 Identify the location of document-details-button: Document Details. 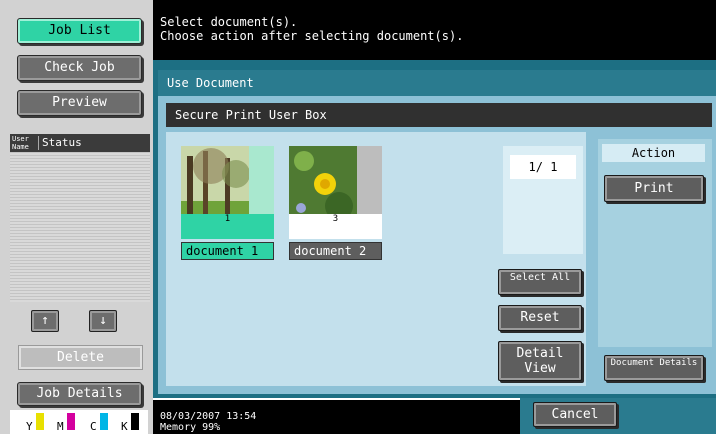
(654, 368).